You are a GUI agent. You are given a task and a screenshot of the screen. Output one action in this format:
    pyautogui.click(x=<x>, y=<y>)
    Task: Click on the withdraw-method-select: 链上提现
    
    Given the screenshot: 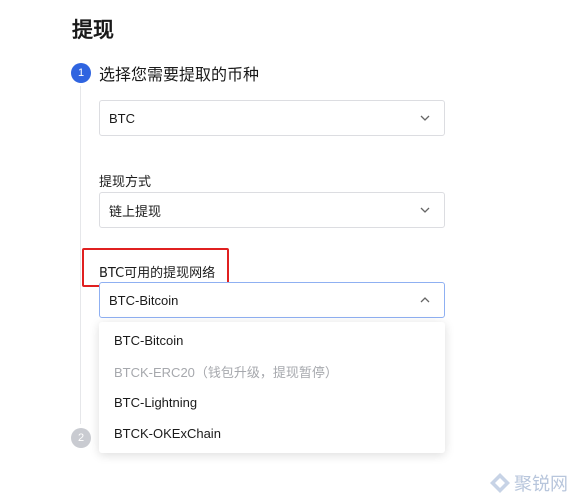 What is the action you would take?
    pyautogui.click(x=272, y=210)
    